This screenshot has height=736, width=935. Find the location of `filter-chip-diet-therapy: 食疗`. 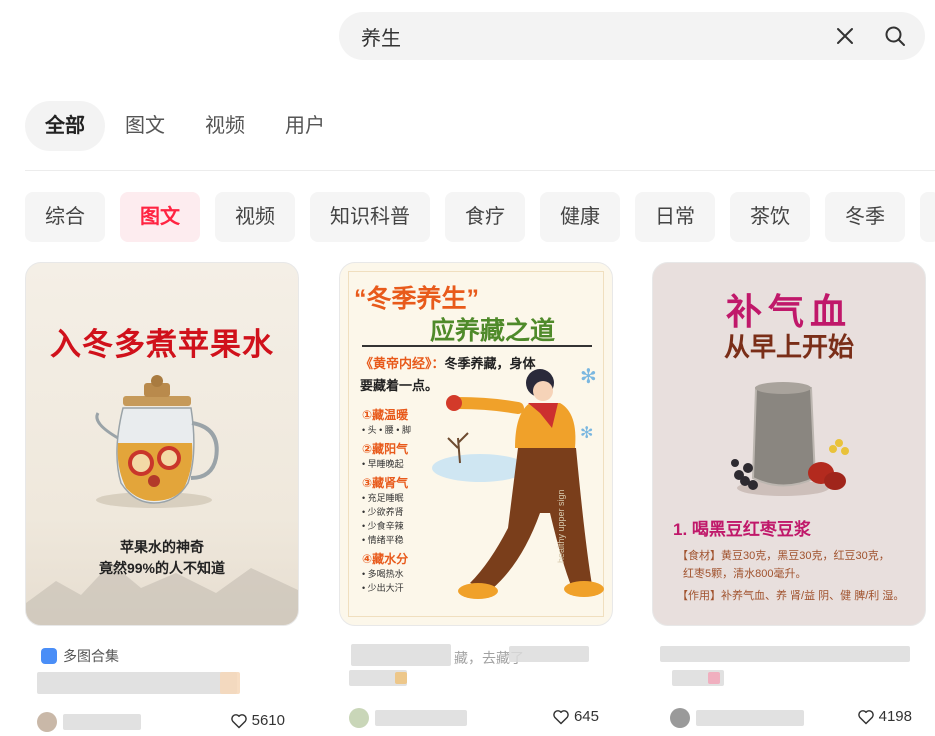

filter-chip-diet-therapy: 食疗 is located at coordinates (485, 217).